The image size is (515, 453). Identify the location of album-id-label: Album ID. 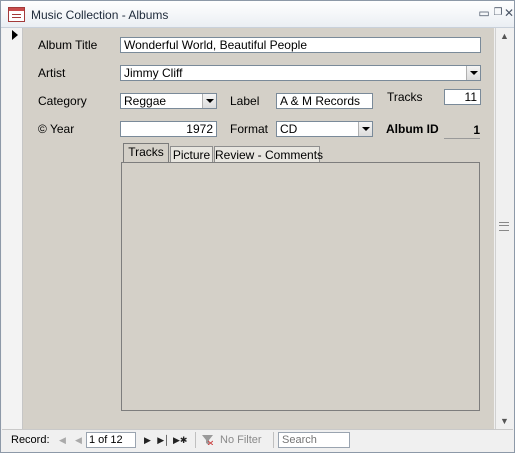
(412, 129).